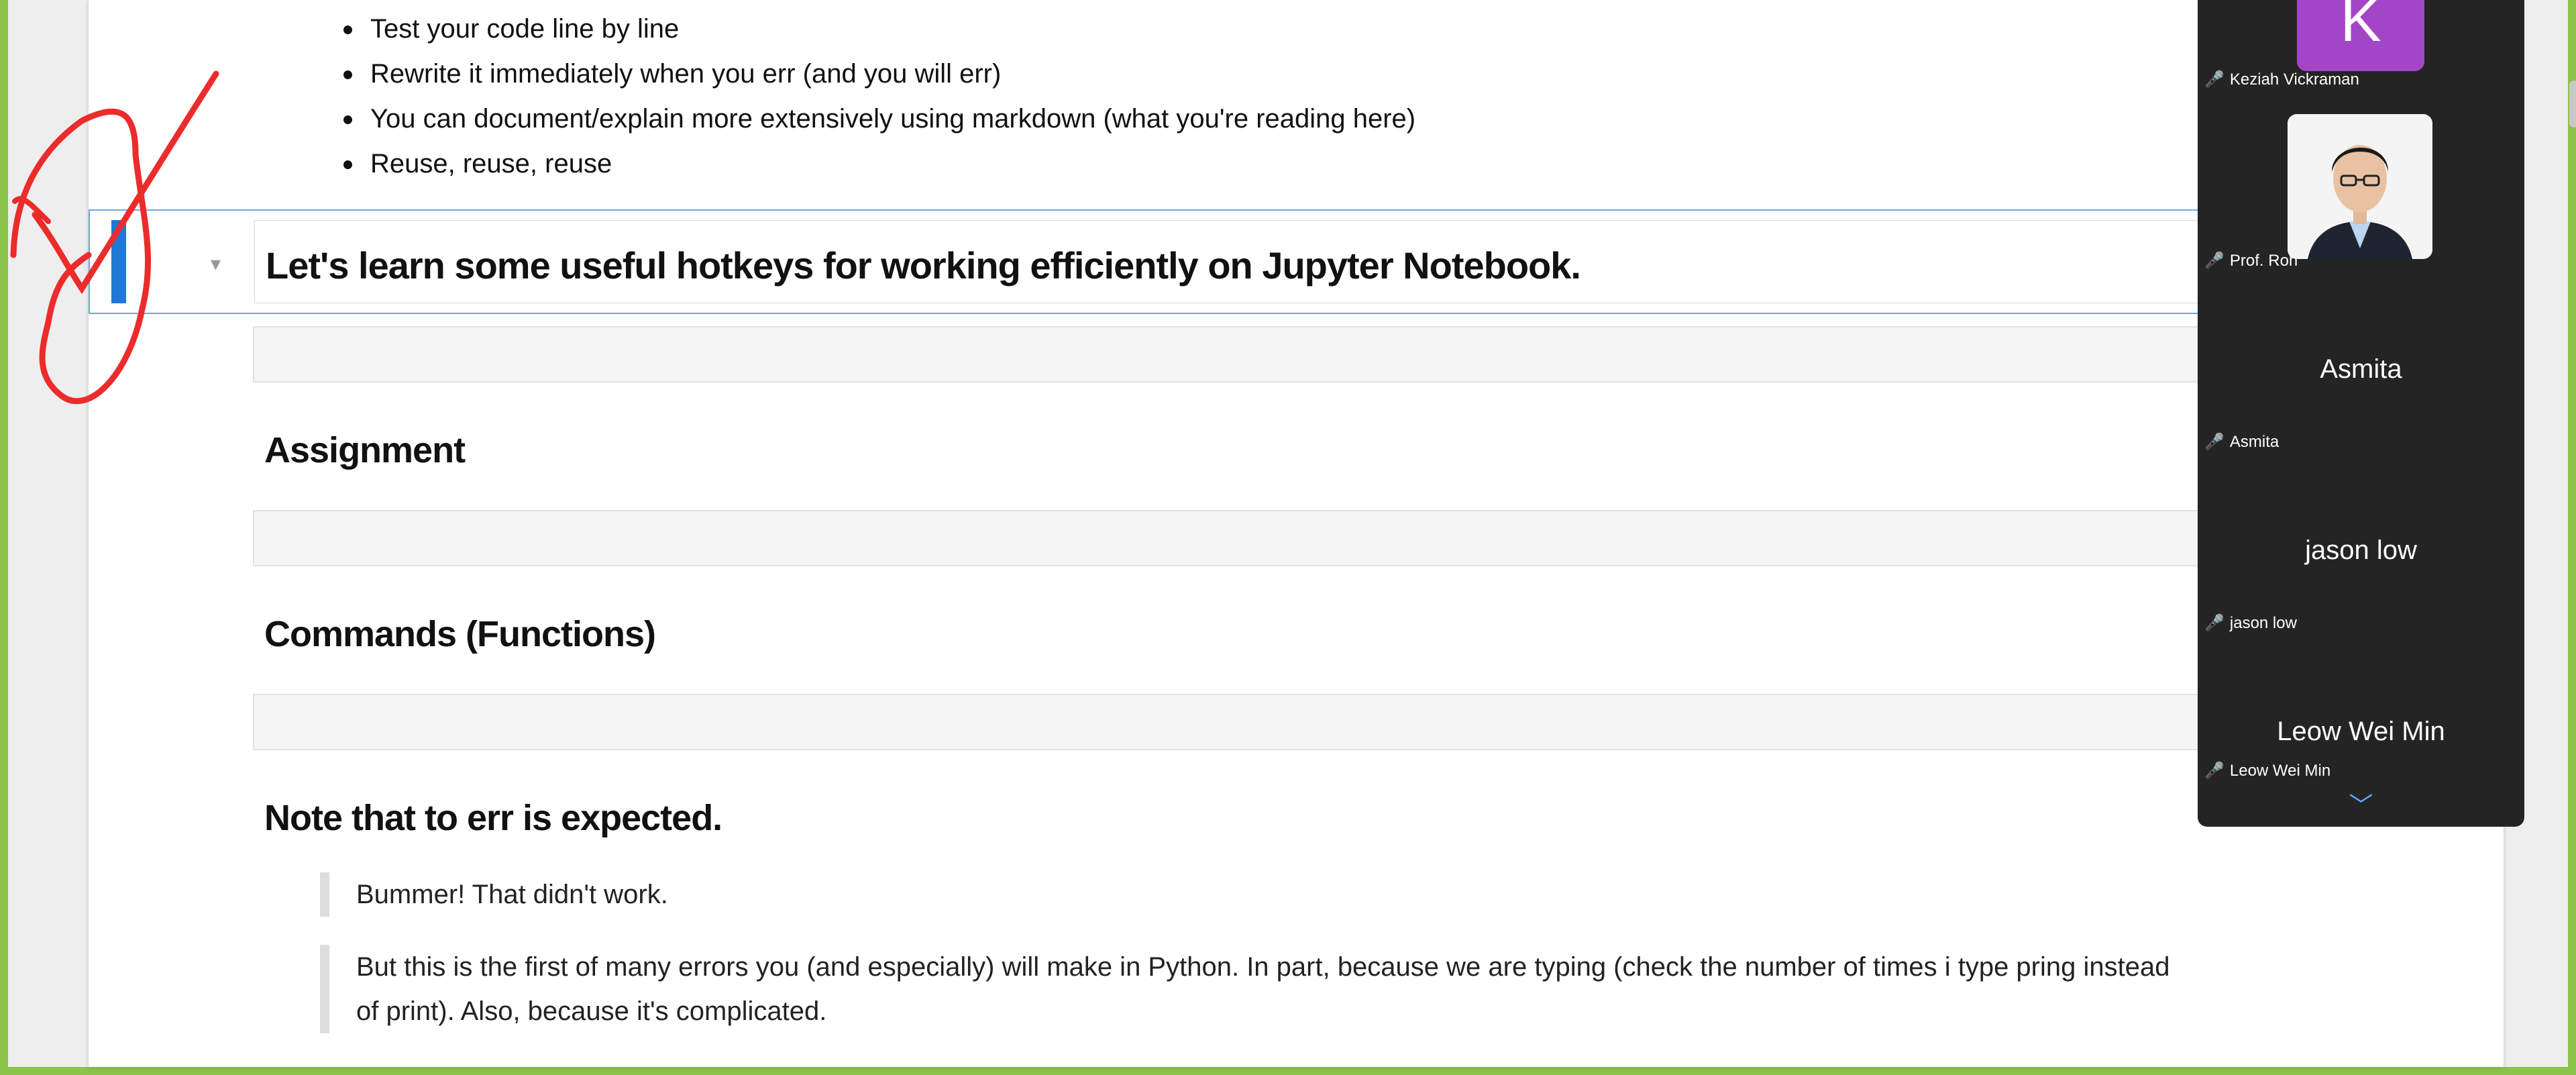 The height and width of the screenshot is (1075, 2576). Describe the element at coordinates (879, 164) in the screenshot. I see `list-item: Reuse, reuse, reuse` at that location.